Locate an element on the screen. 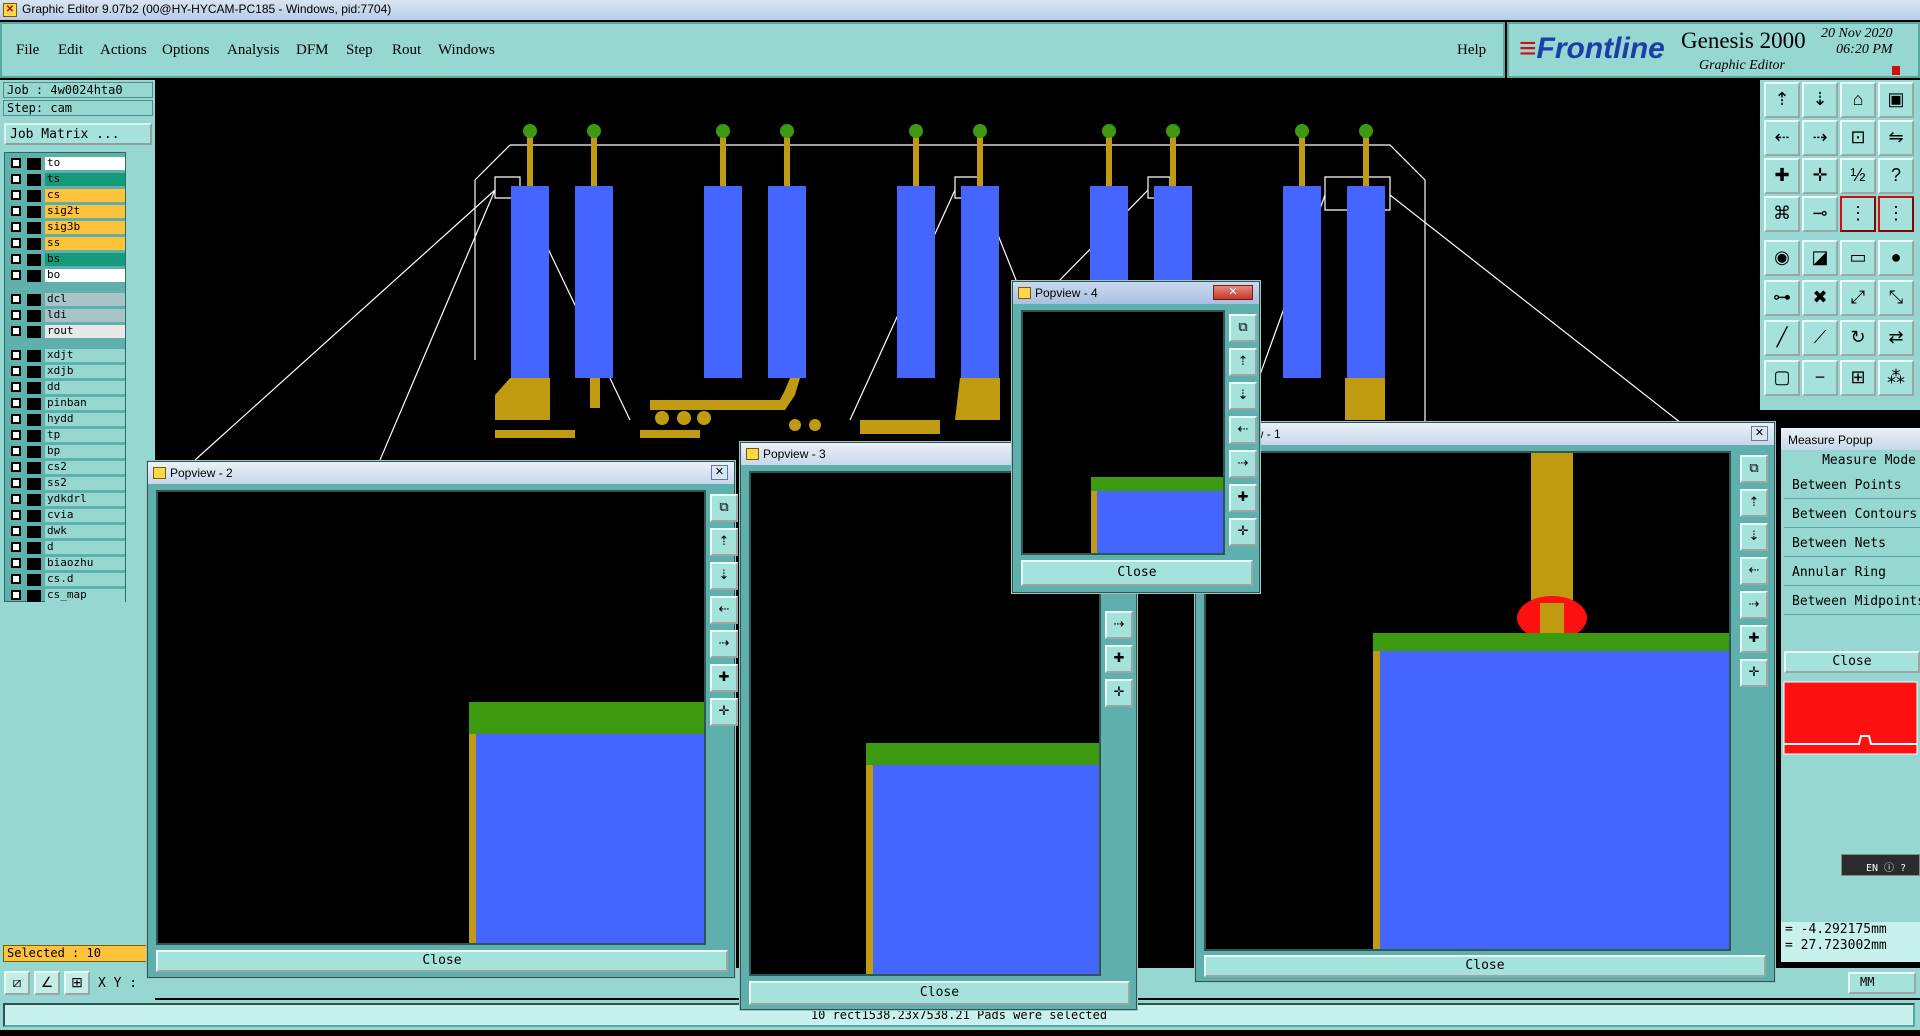  popview-2-close-button: Close is located at coordinates (442, 961).